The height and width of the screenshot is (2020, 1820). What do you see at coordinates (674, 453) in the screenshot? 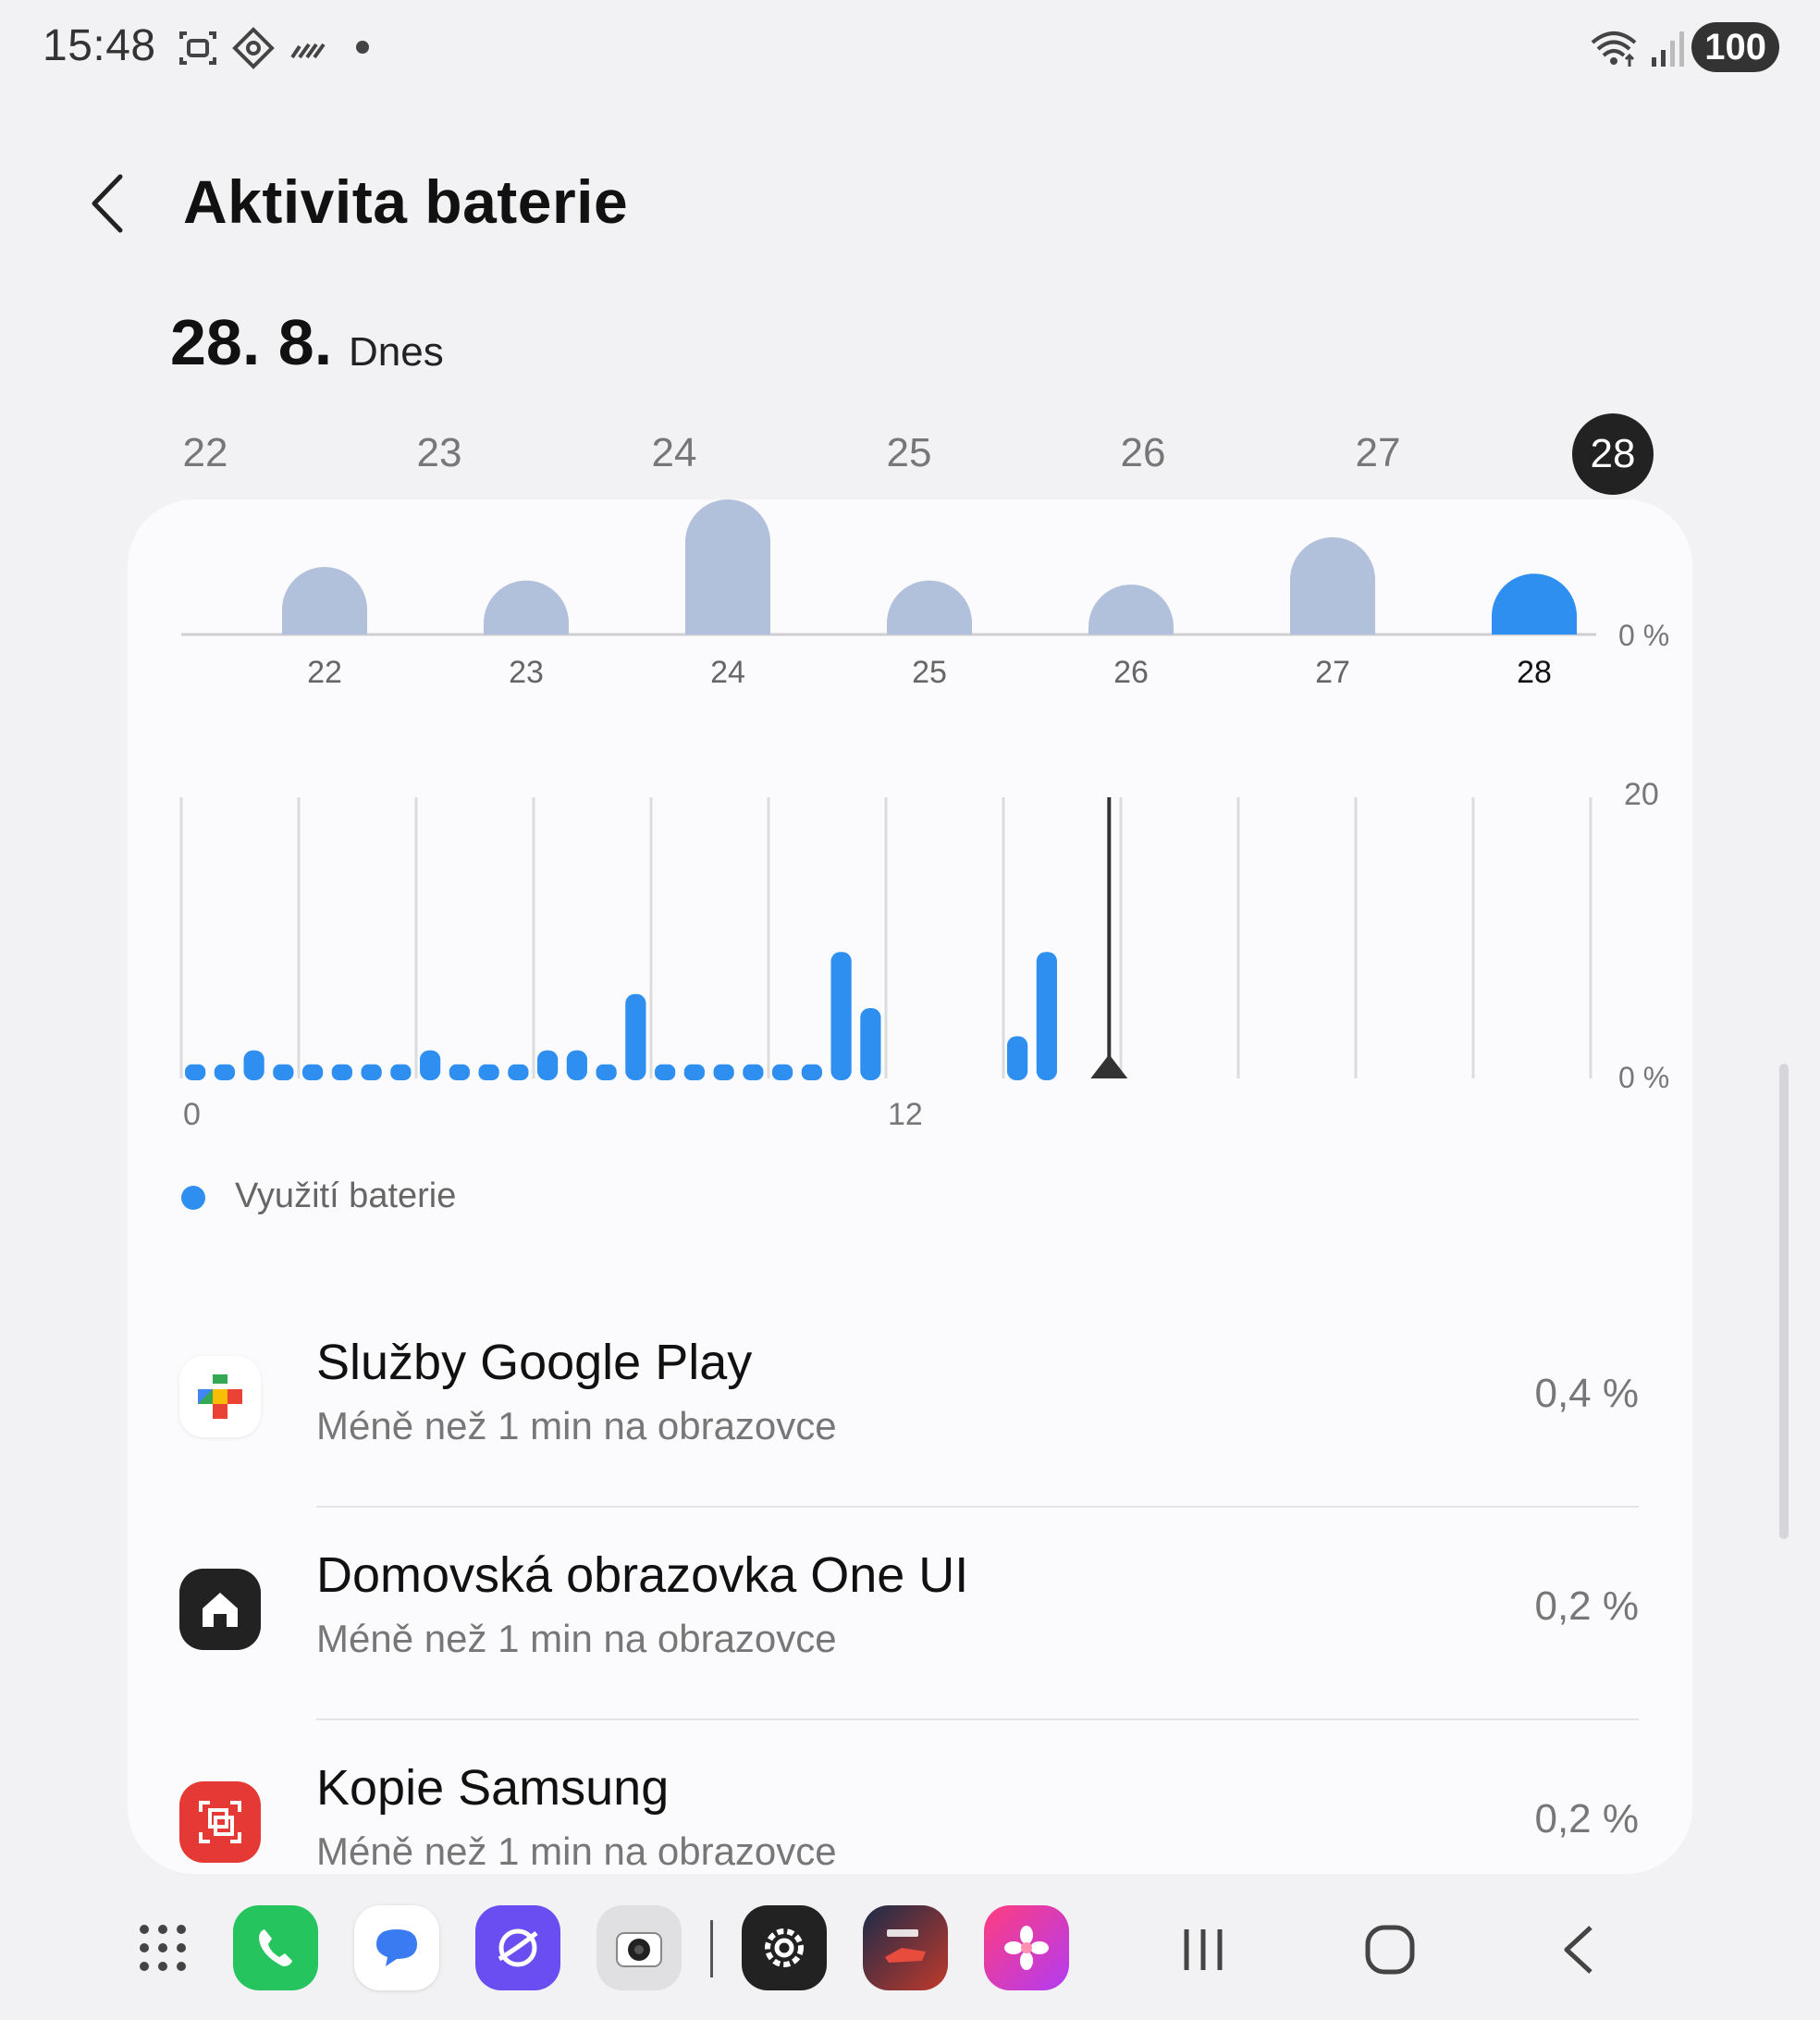
I see `day-tab-24: 24` at bounding box center [674, 453].